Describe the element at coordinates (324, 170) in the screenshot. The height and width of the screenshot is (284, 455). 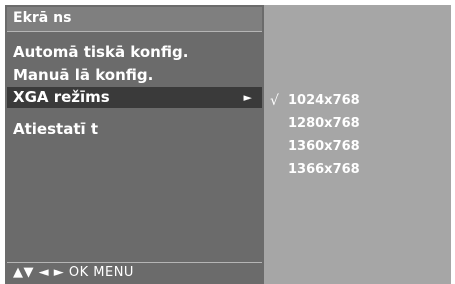
I see `option-1366x768: 1366x768` at that location.